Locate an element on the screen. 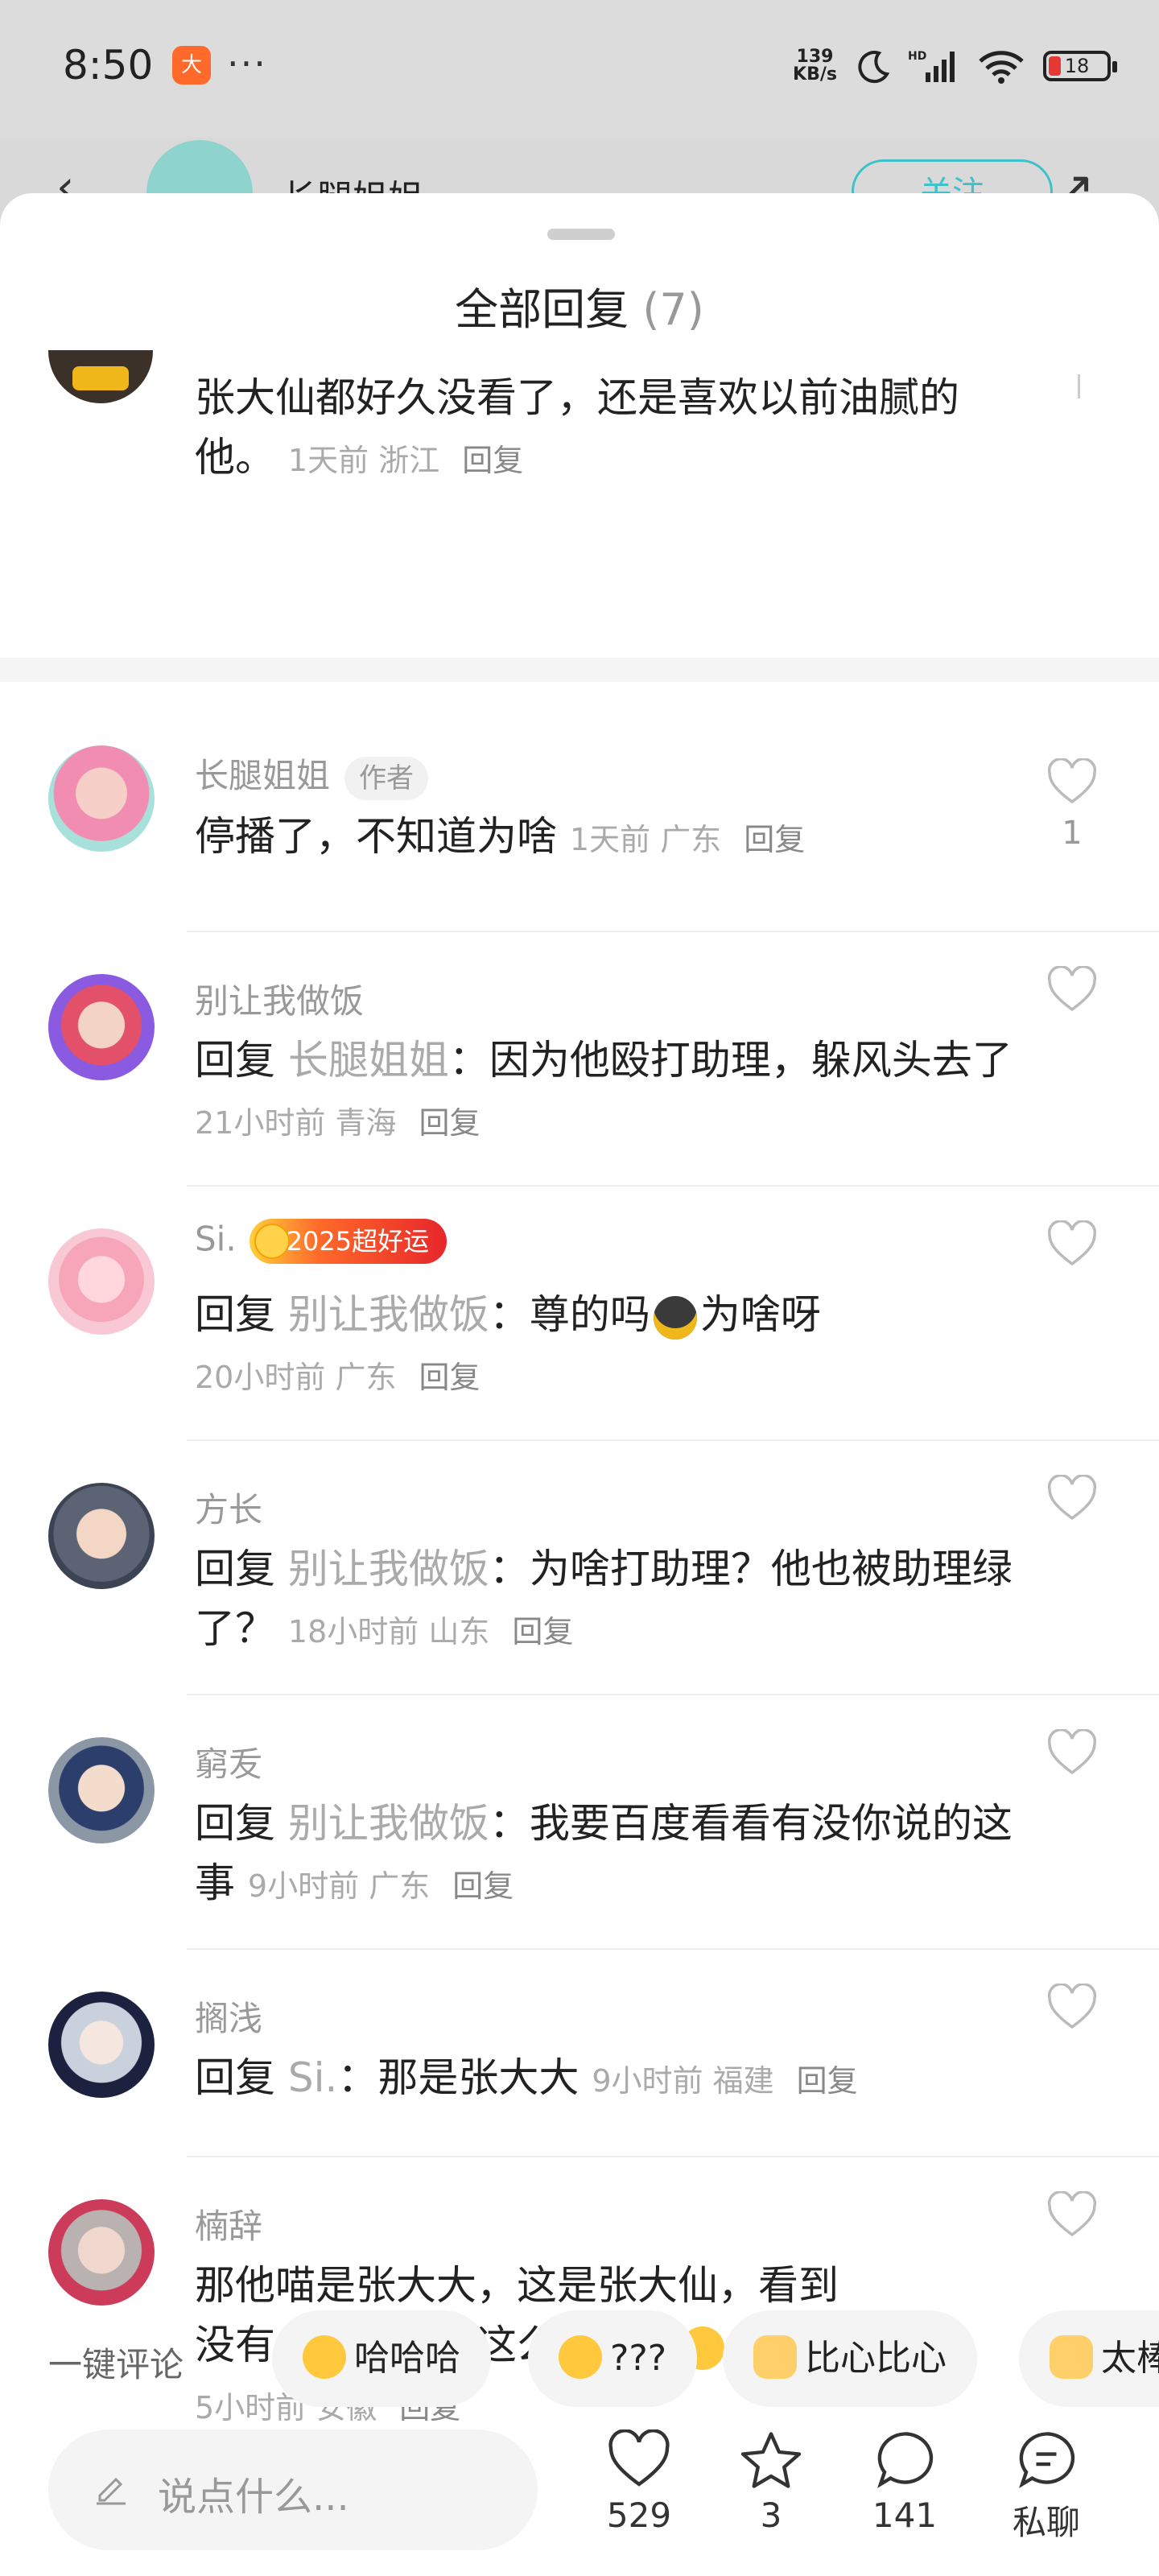 The width and height of the screenshot is (1159, 2576). heart-icon is located at coordinates (639, 2458).